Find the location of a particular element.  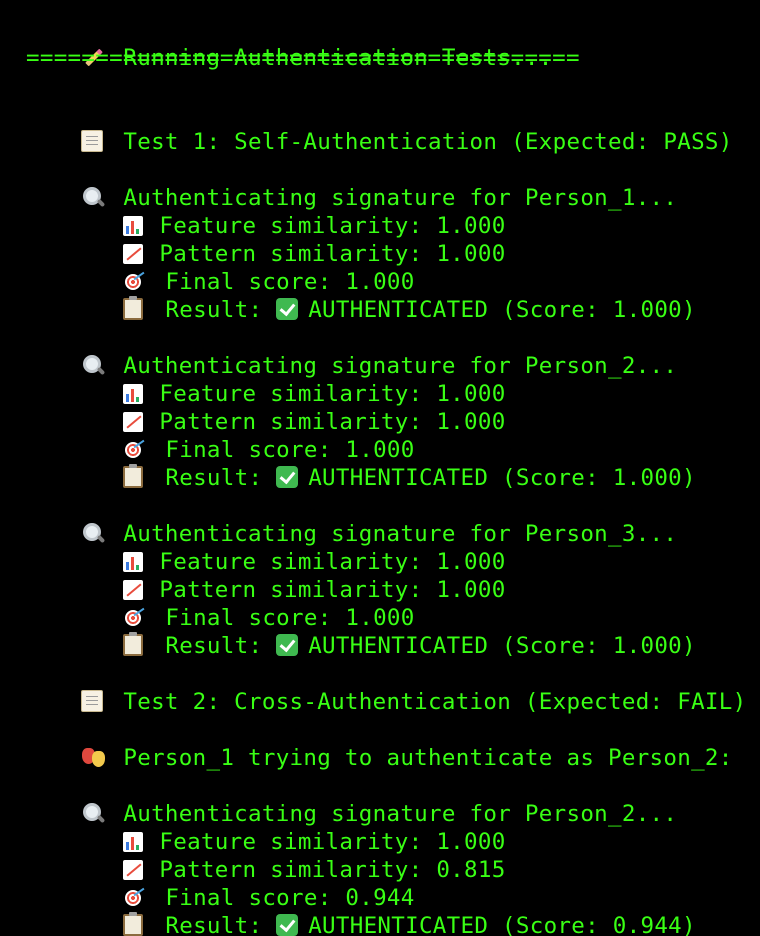

final-line-3: Final score: 1.000 is located at coordinates (241, 603).